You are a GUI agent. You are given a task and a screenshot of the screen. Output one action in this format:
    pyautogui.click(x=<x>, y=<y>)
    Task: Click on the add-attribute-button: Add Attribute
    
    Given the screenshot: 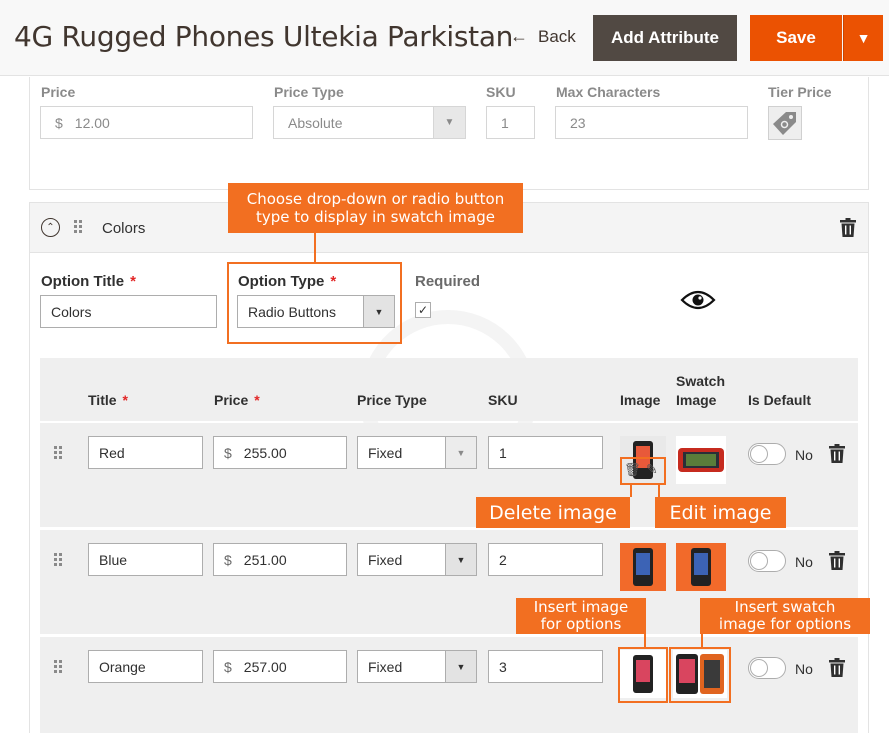 What is the action you would take?
    pyautogui.click(x=665, y=38)
    